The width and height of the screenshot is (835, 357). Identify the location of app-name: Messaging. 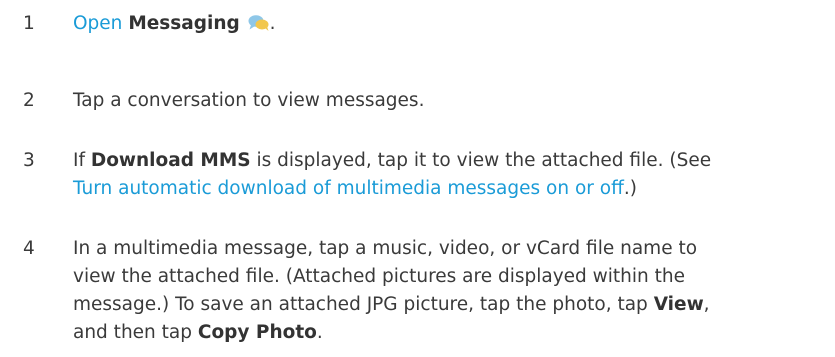
(184, 23).